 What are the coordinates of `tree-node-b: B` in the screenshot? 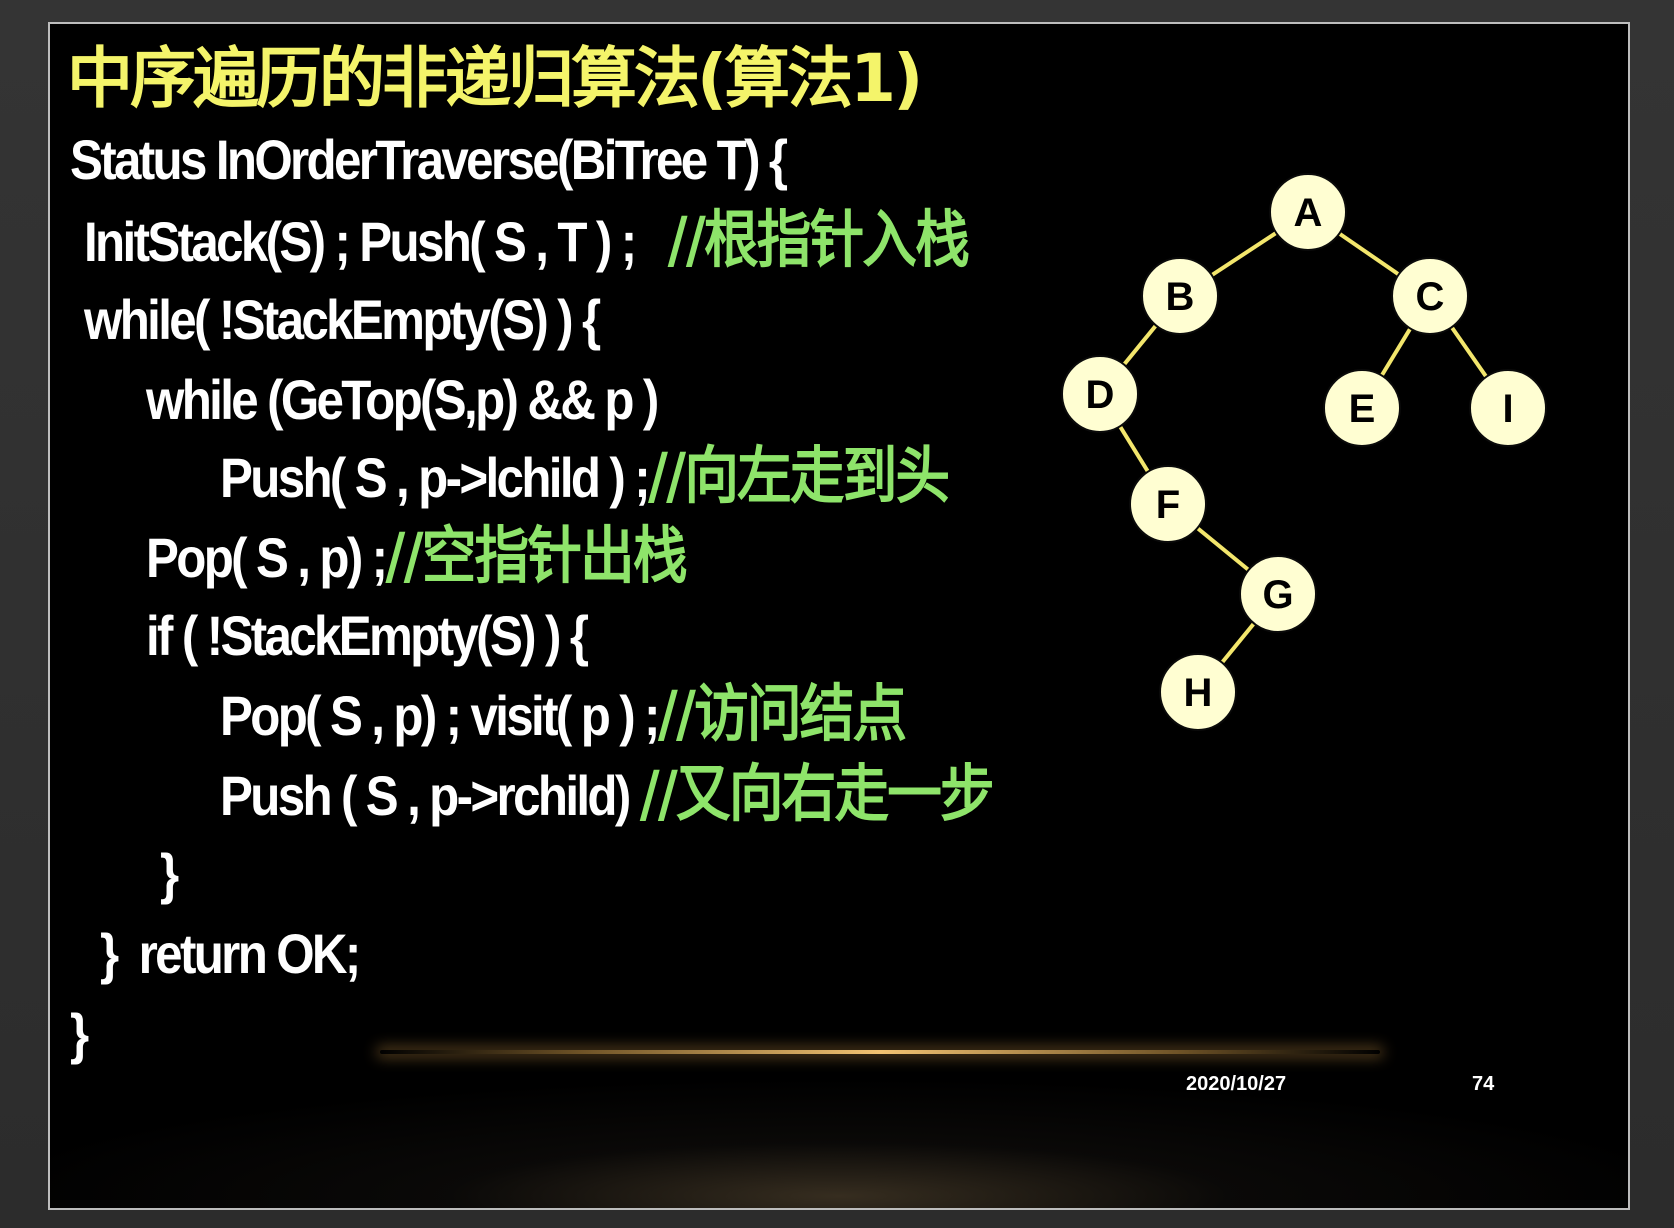 It's located at (1180, 296).